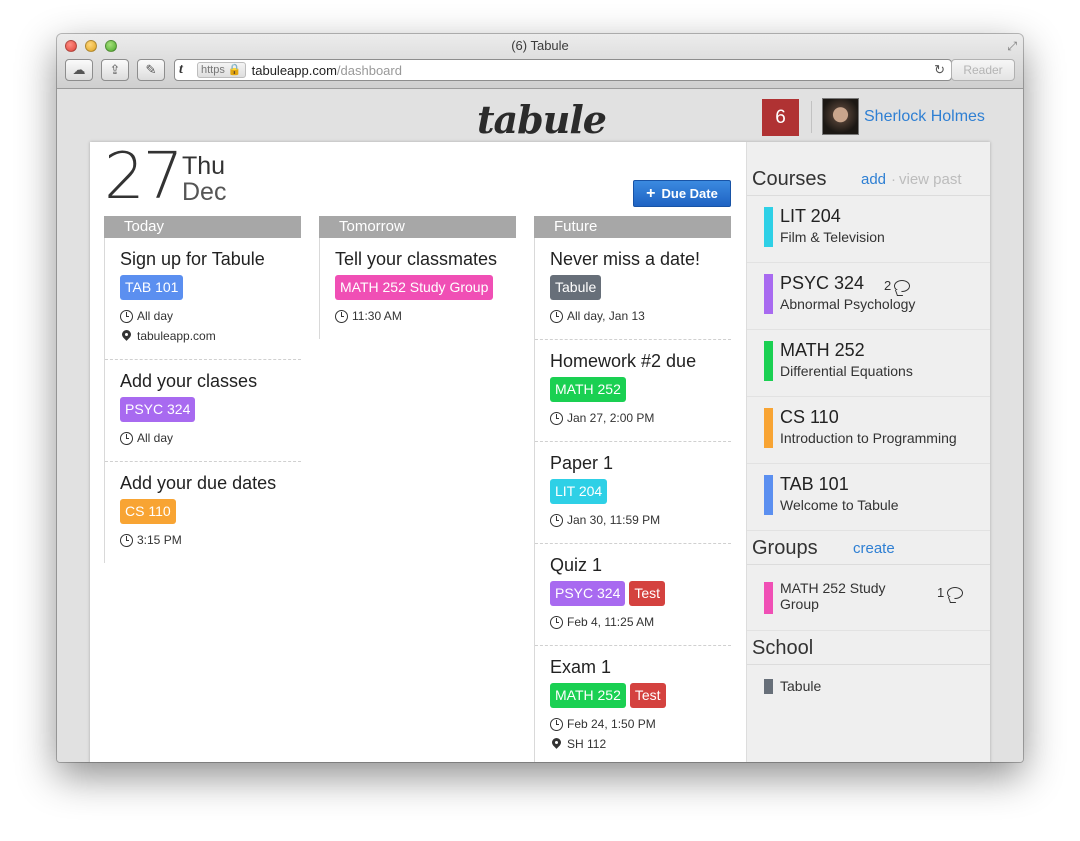 The height and width of the screenshot is (841, 1080). I want to click on school-list: Tabule, so click(868, 688).